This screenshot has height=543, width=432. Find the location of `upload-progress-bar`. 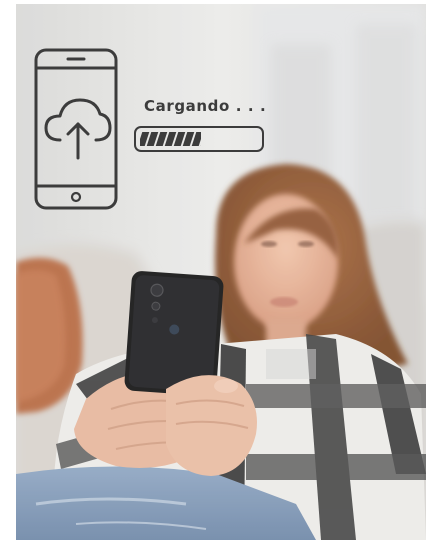

upload-progress-bar is located at coordinates (199, 139).